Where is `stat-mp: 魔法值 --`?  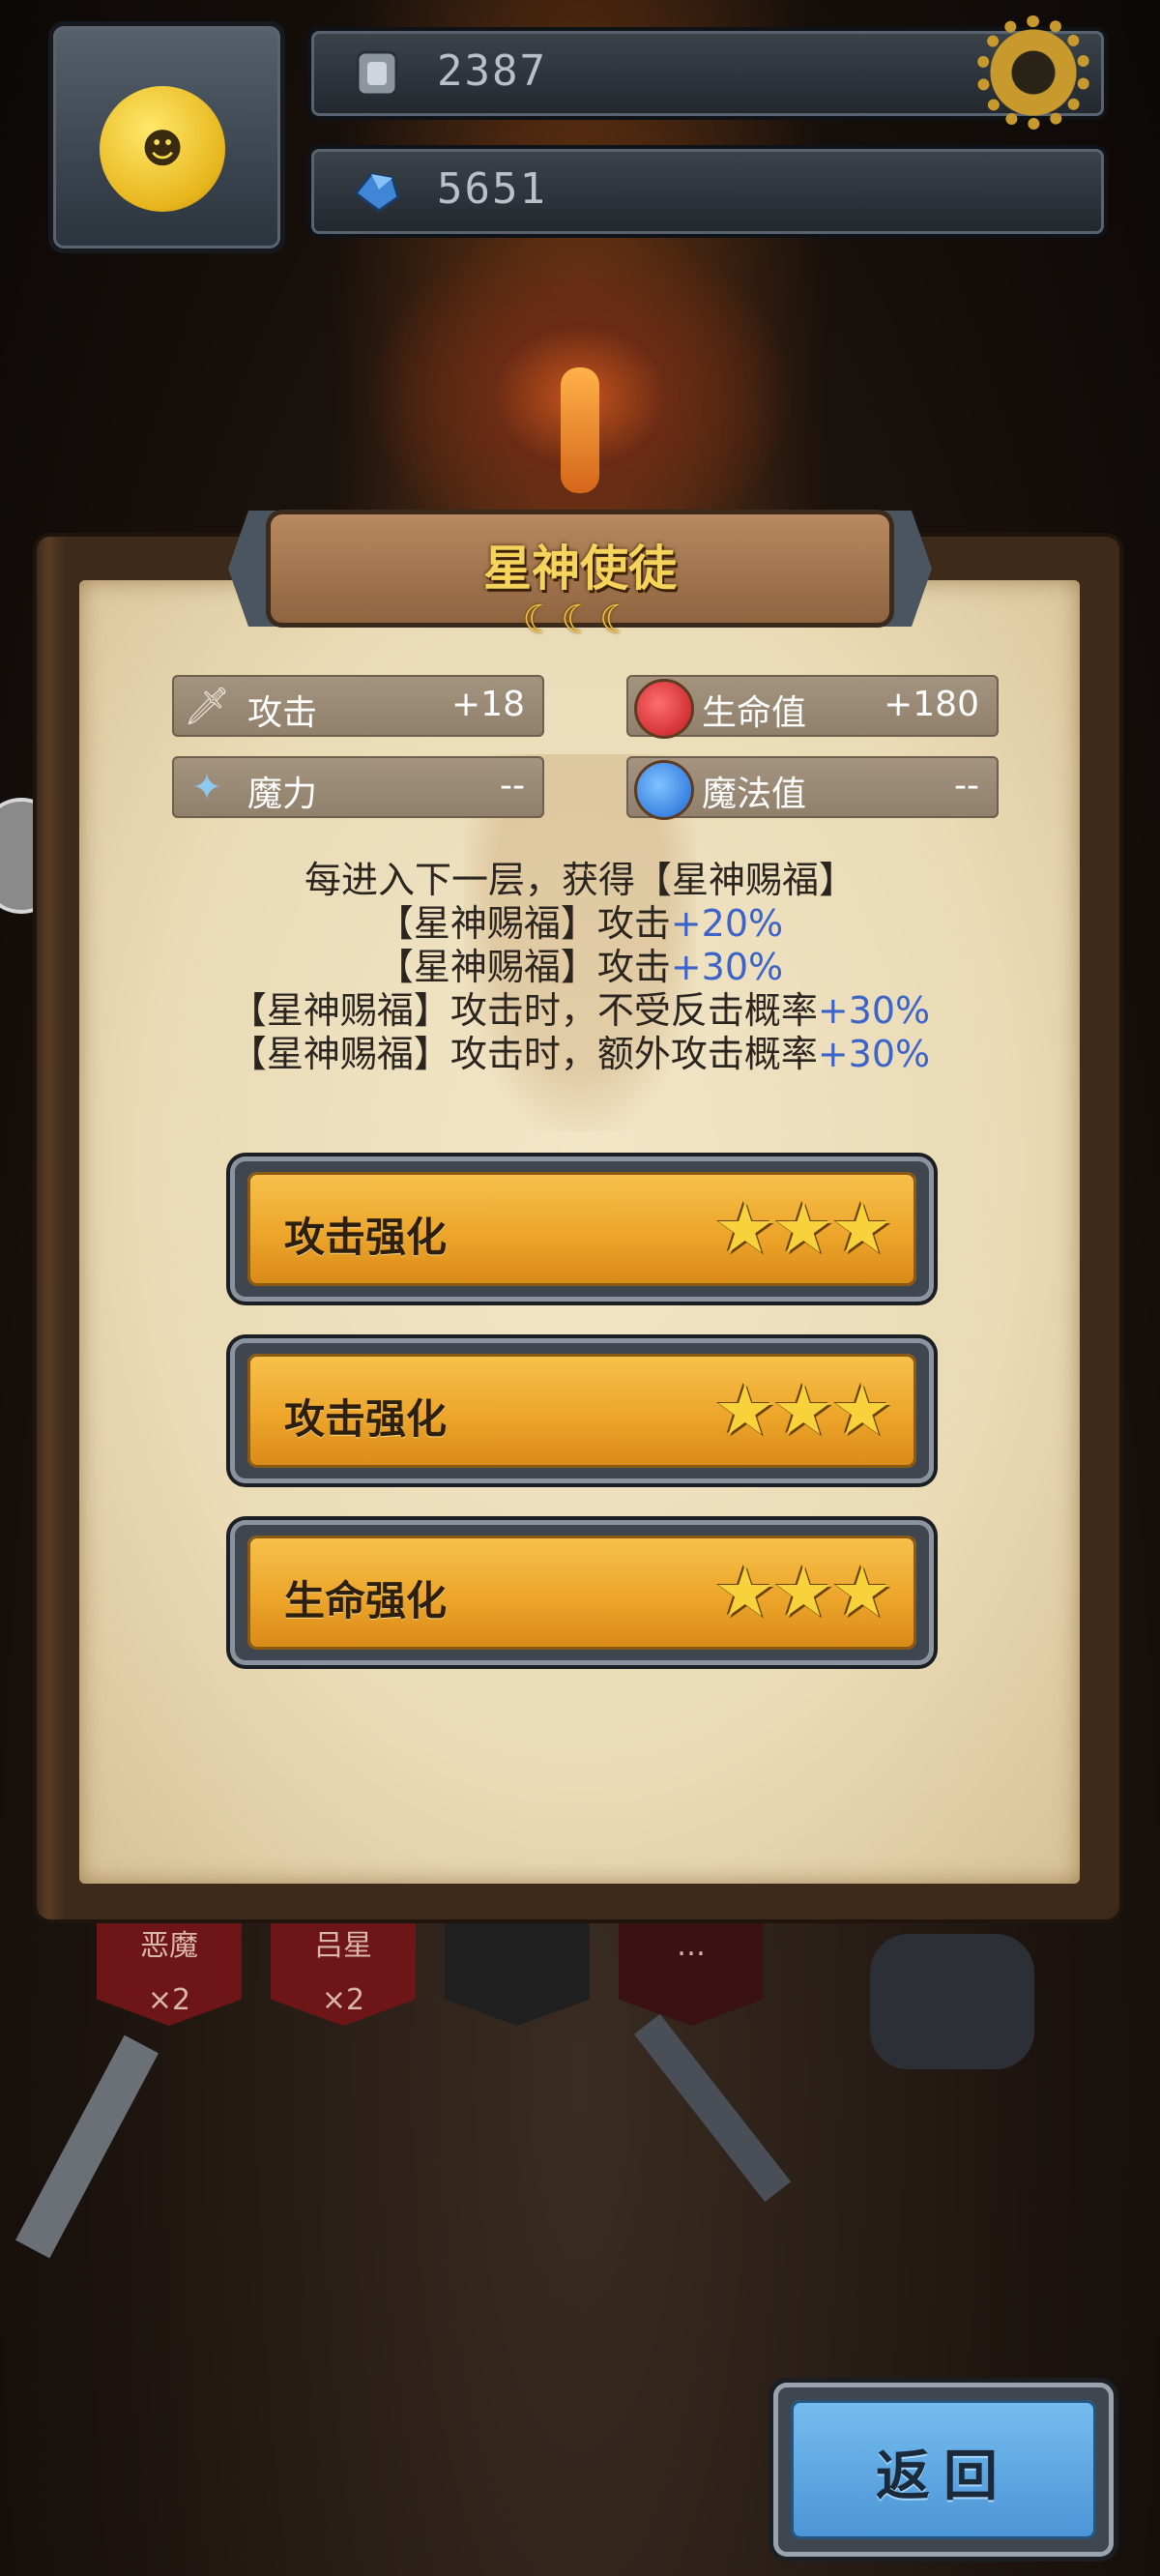
stat-mp: 魔法值 -- is located at coordinates (812, 788).